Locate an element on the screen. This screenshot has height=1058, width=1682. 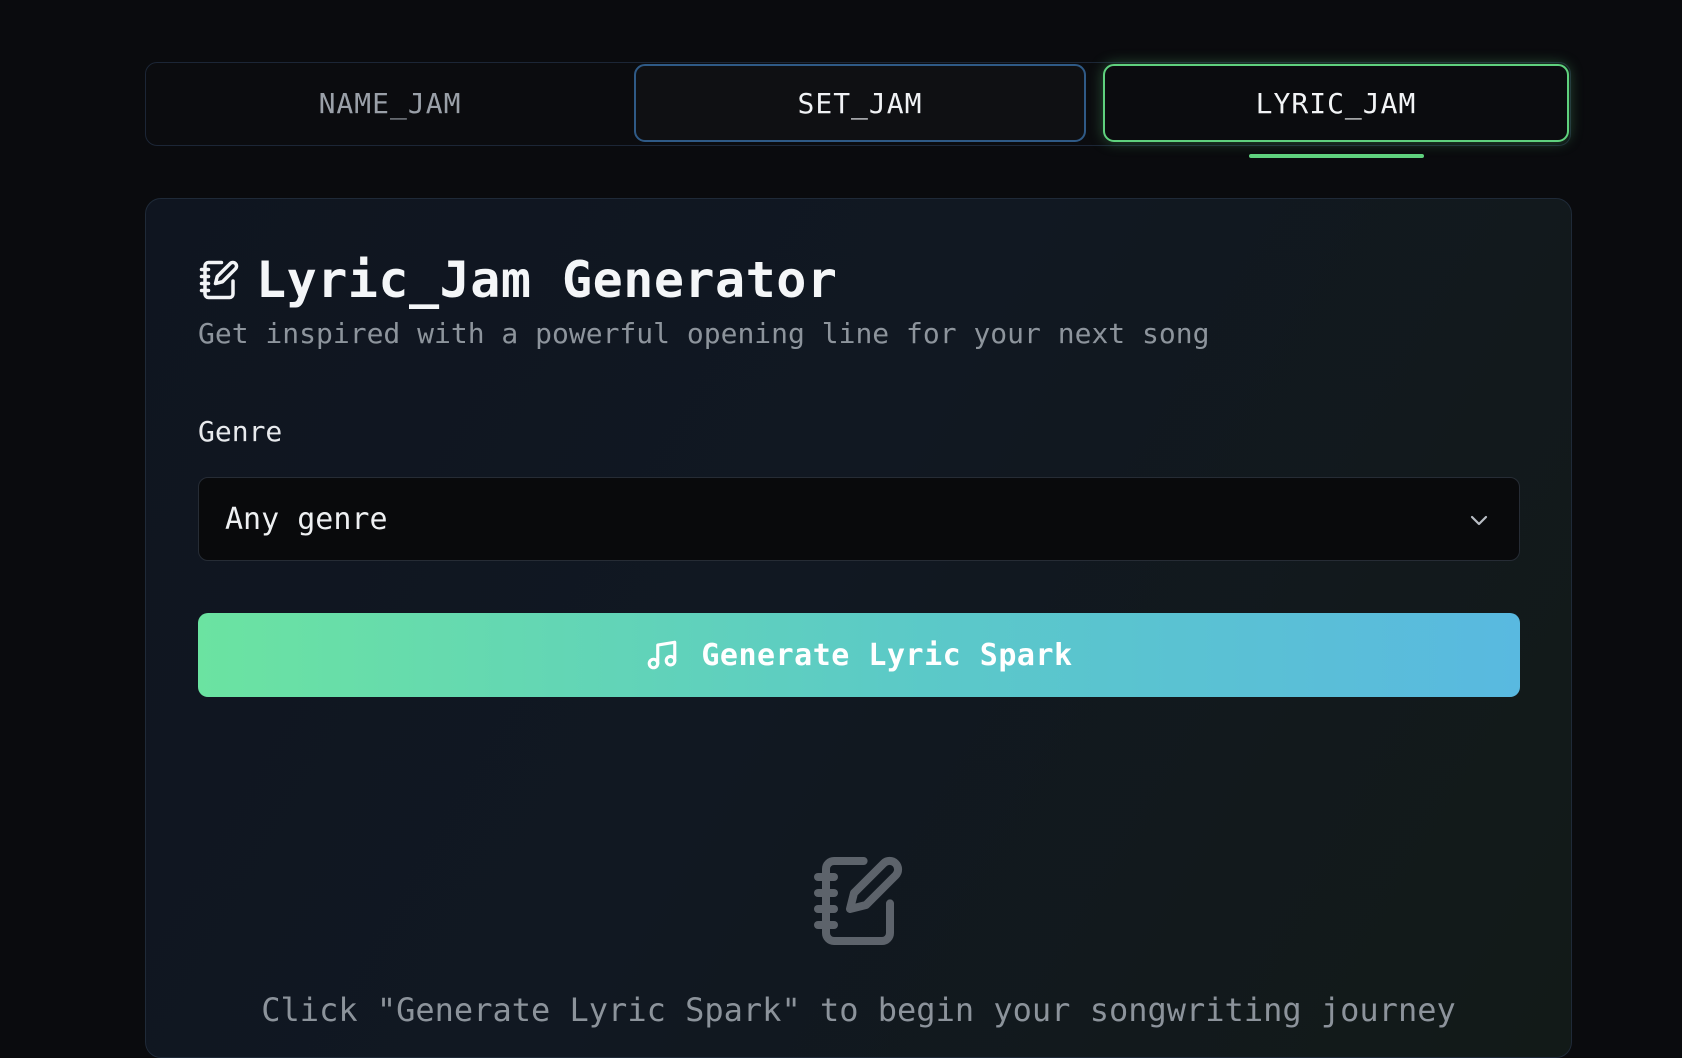
tab-name-jam: NAME_JAM is located at coordinates (390, 103).